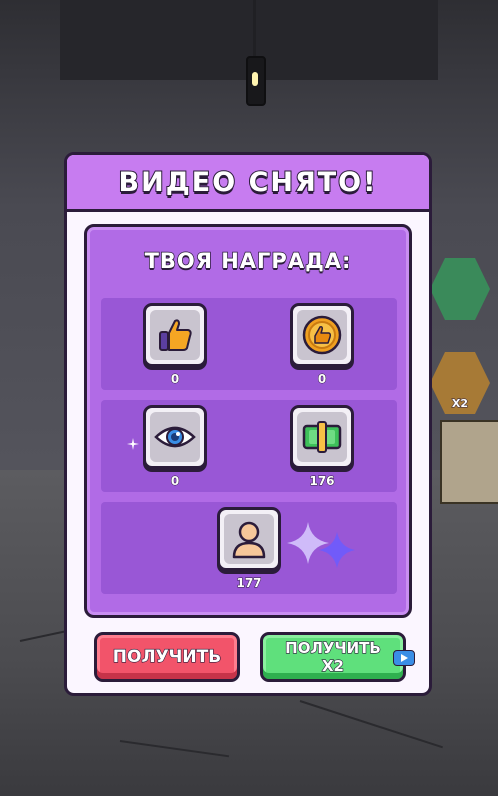 Image resolution: width=498 pixels, height=796 pixels. Describe the element at coordinates (256, 81) in the screenshot. I see `hanging-lamp-icon` at that location.